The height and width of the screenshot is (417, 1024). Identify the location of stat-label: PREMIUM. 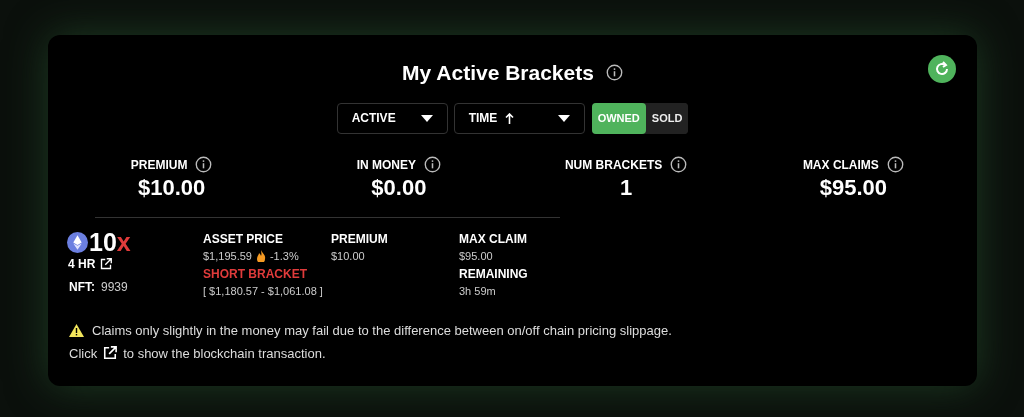
(159, 165).